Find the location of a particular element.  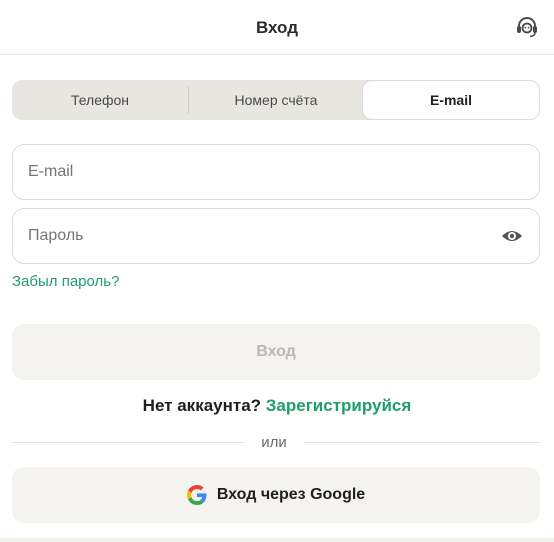

email-field-container is located at coordinates (276, 172).